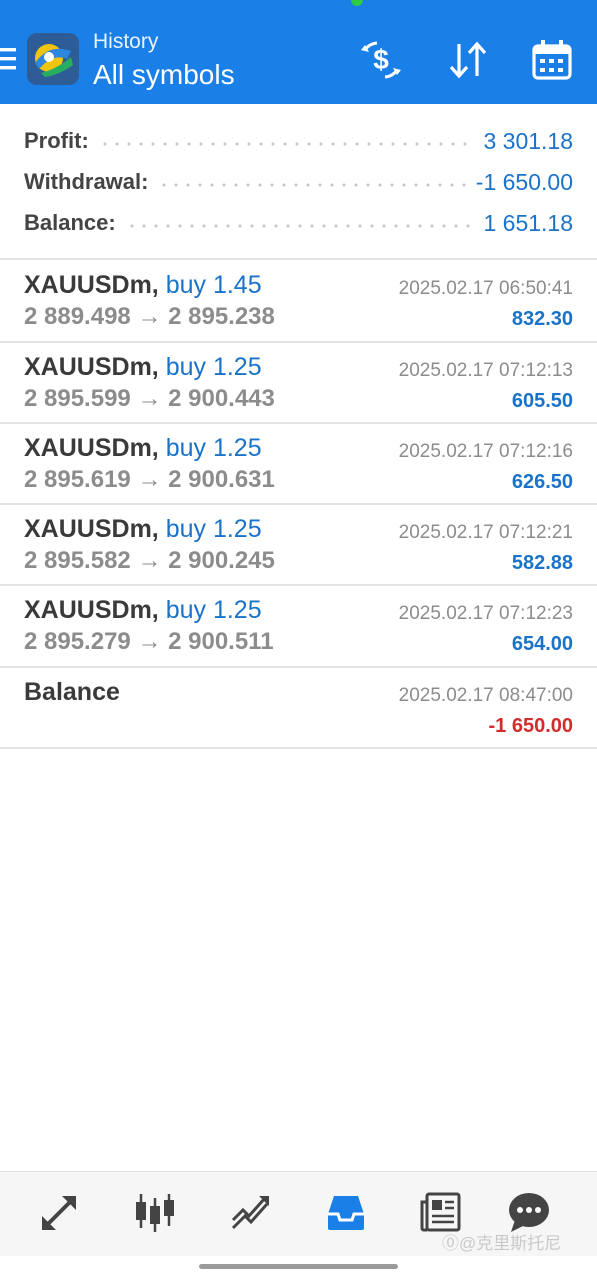  I want to click on home-indicator, so click(298, 1266).